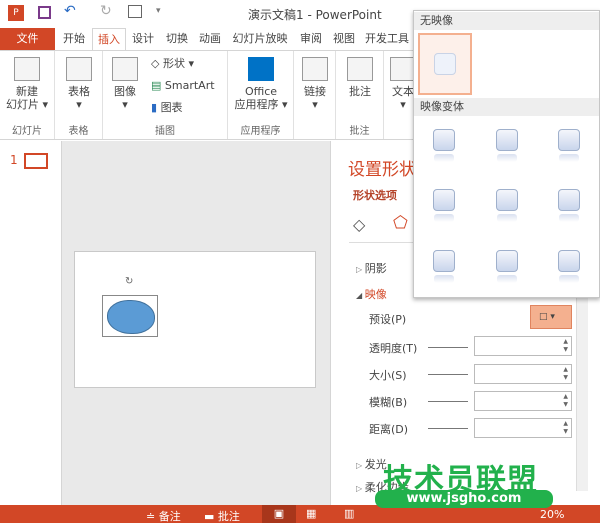  What do you see at coordinates (523, 428) in the screenshot?
I see `distance-input` at bounding box center [523, 428].